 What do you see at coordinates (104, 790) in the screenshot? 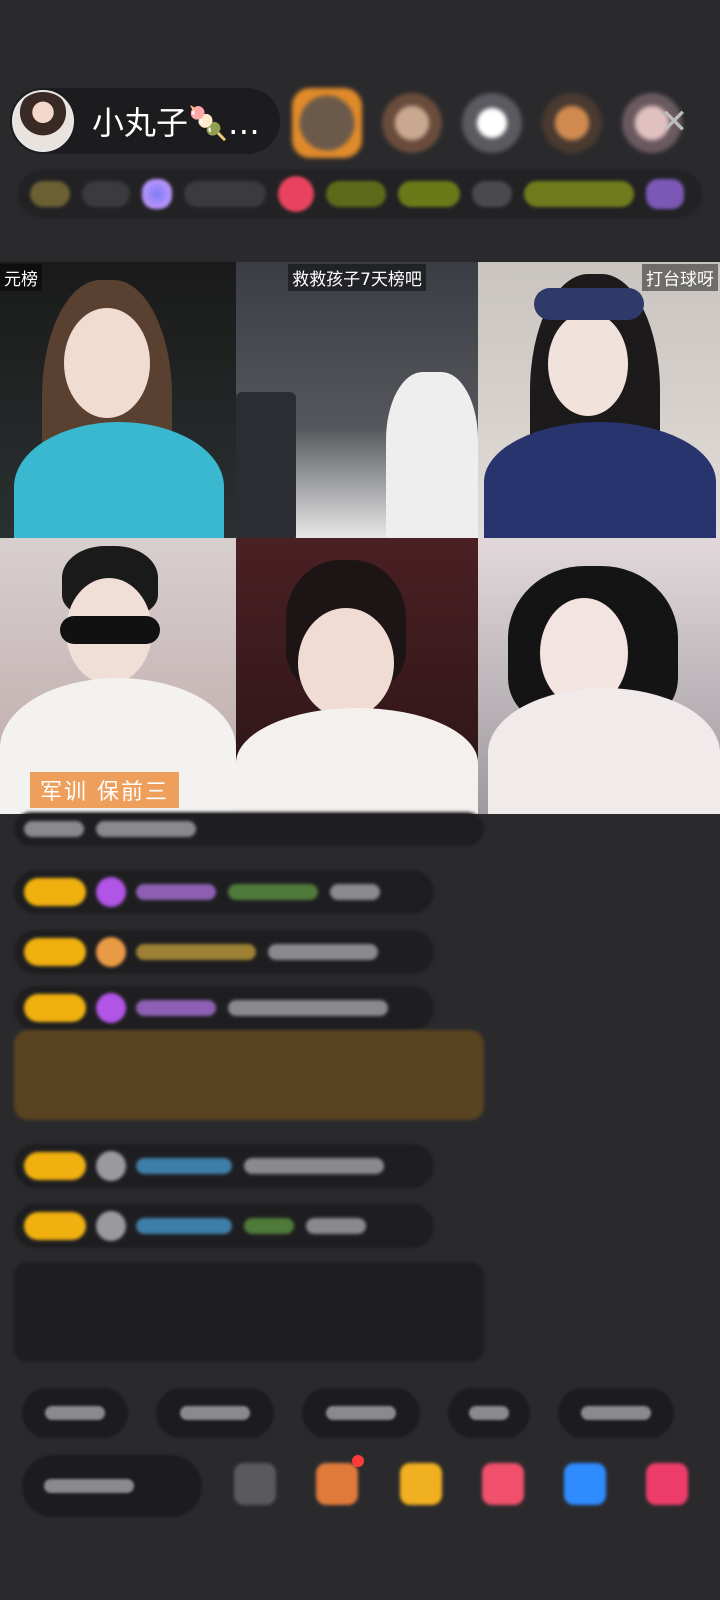
I see `tile-bottom-label: 军训 保前三` at bounding box center [104, 790].